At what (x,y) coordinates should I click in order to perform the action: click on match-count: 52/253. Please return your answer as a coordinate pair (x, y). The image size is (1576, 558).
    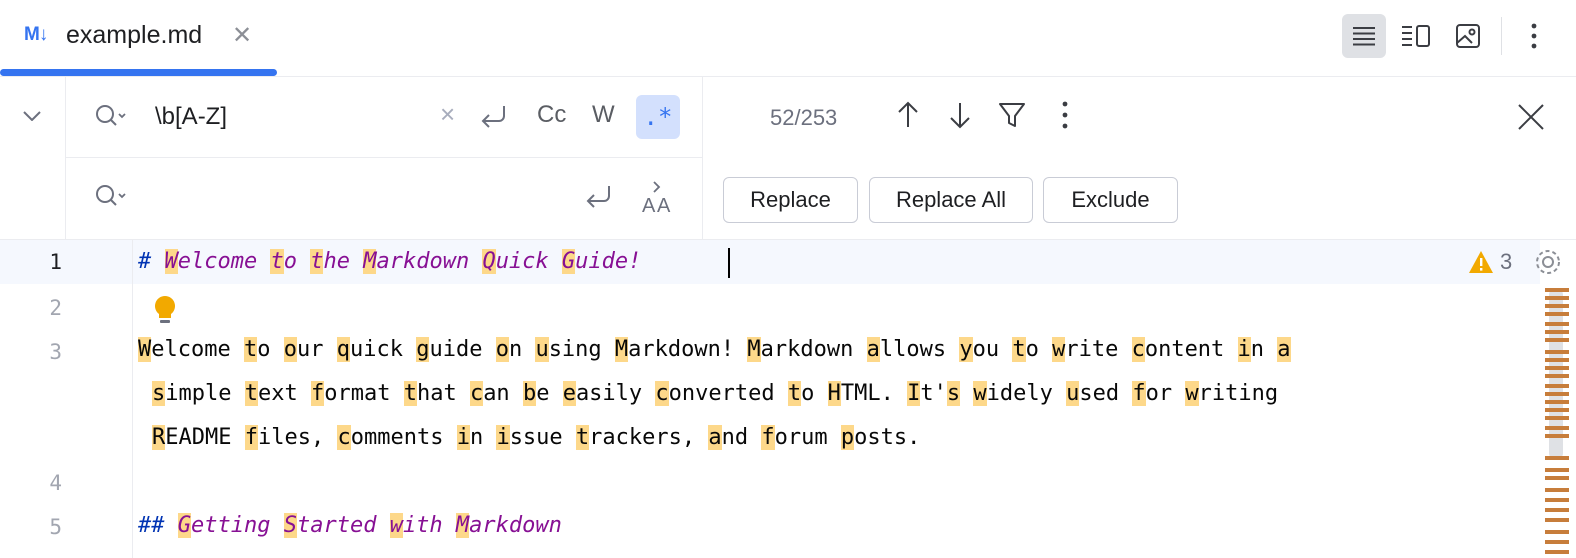
    Looking at the image, I should click on (804, 117).